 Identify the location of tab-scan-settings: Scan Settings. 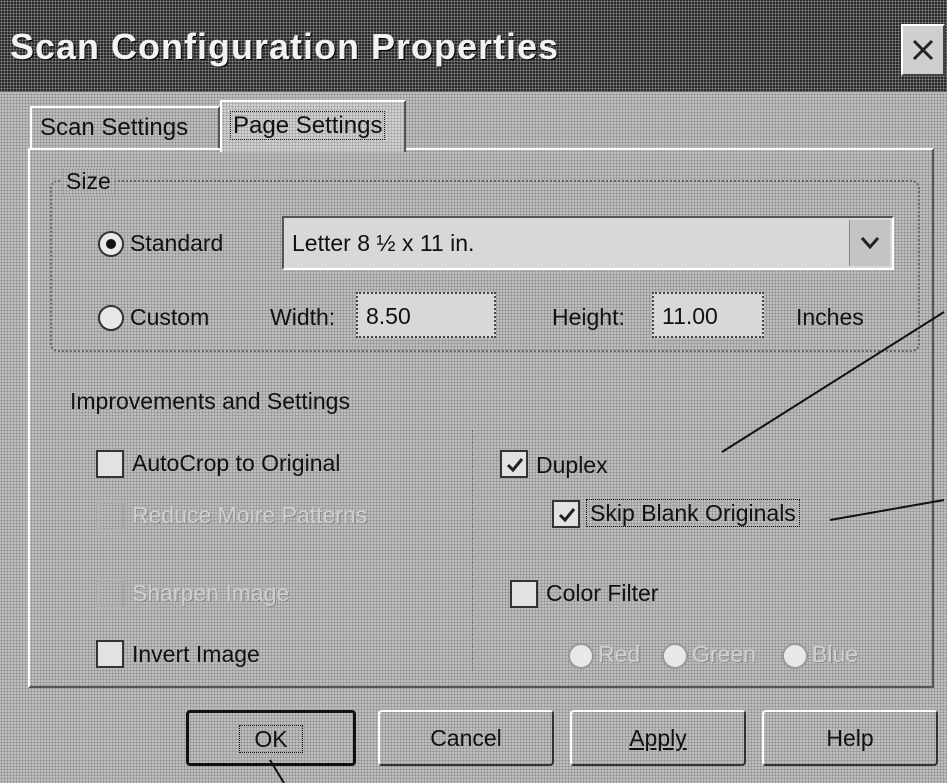
(125, 127).